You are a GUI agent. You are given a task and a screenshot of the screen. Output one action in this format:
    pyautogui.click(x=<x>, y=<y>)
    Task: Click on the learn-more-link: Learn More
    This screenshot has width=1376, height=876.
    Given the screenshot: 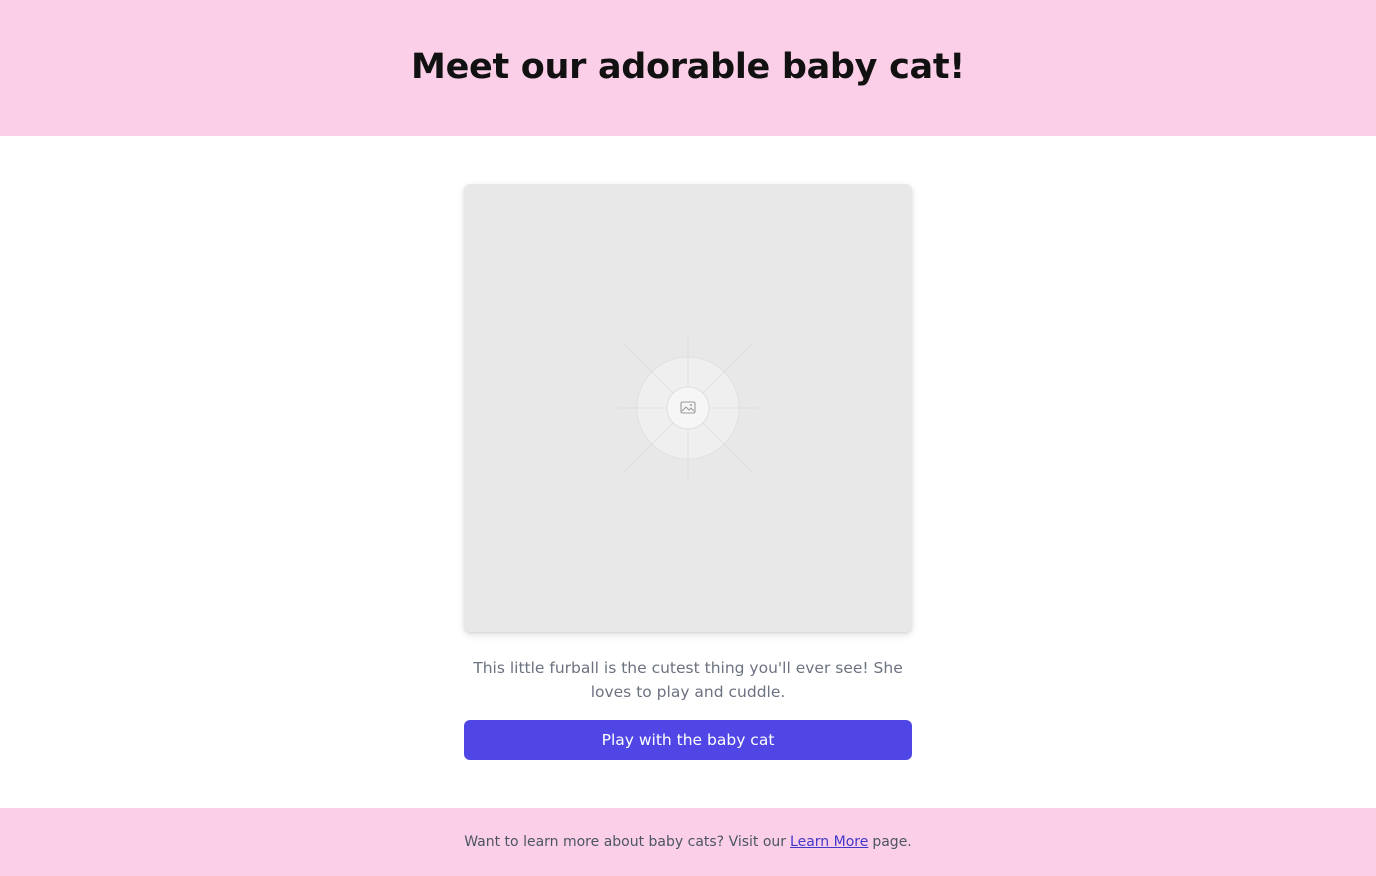 What is the action you would take?
    pyautogui.click(x=829, y=842)
    